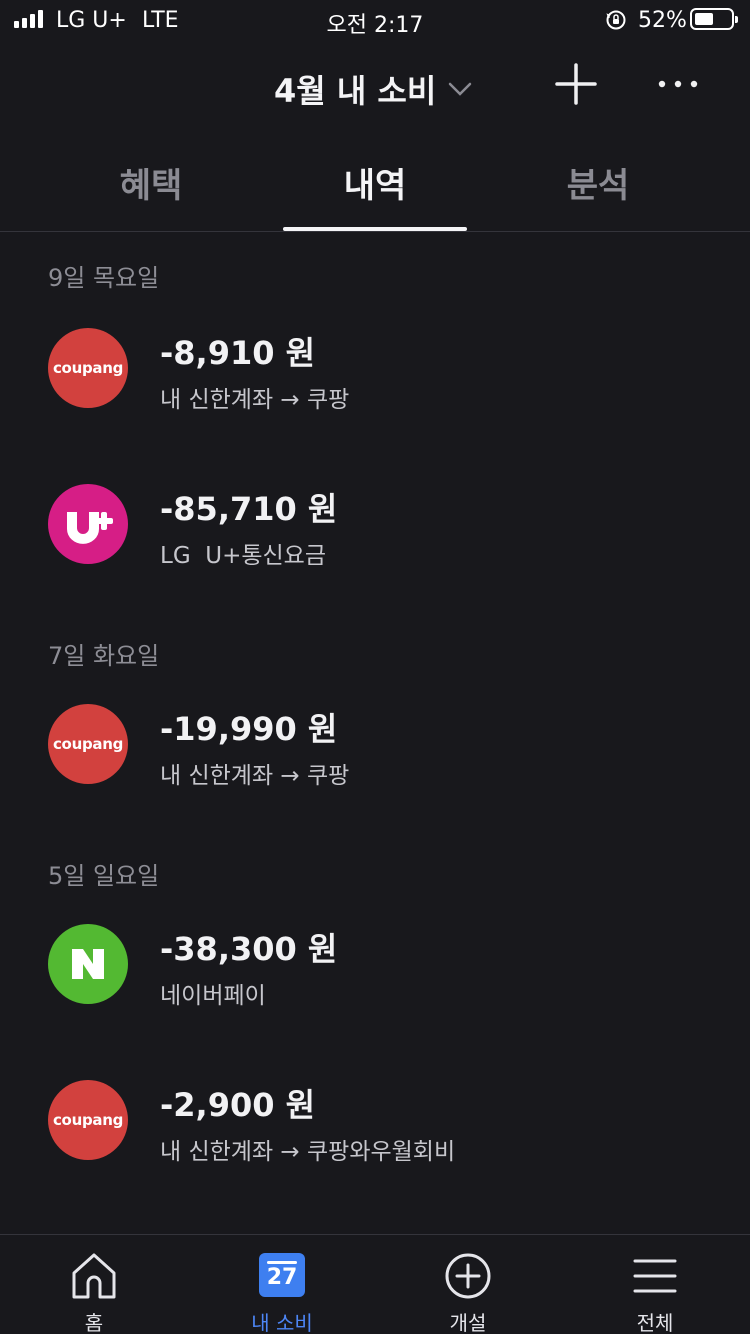 The image size is (750, 1334). I want to click on tab-bar: 혜택 내역 분석, so click(375, 186).